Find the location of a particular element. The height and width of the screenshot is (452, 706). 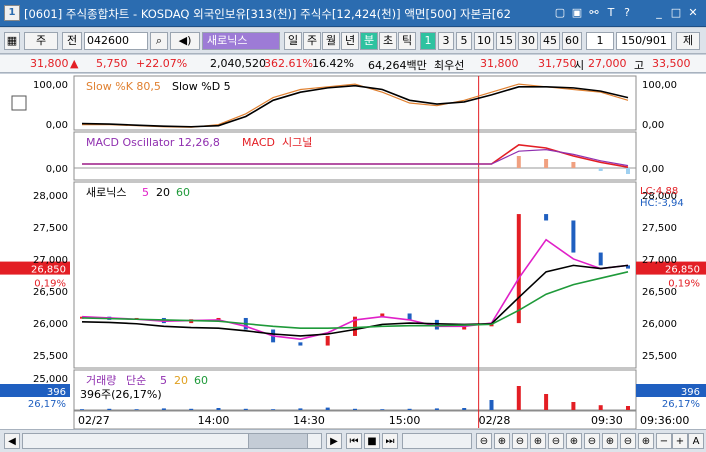

grid-icon: ▦ is located at coordinates (12, 41).